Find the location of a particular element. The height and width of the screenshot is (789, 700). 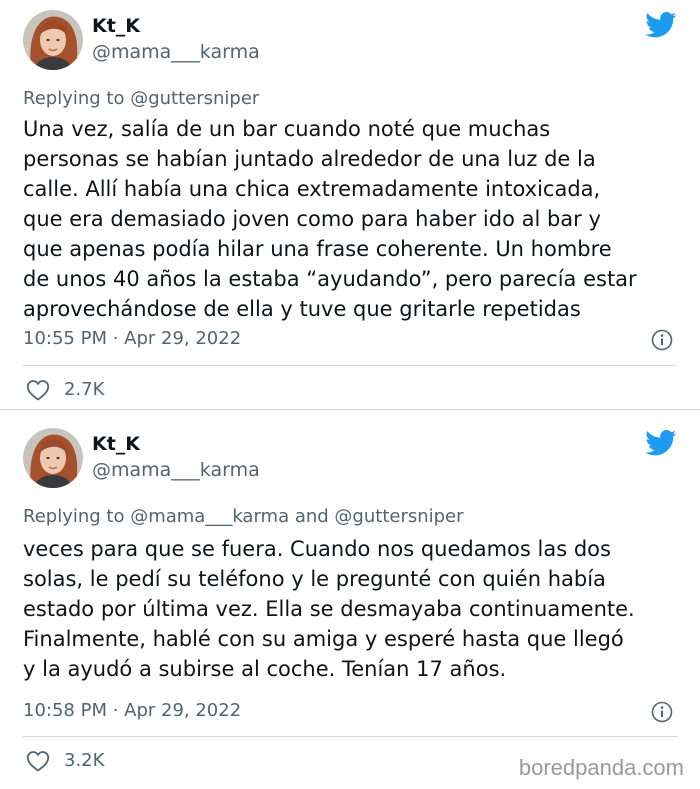

like-action: 2.7K is located at coordinates (65, 390).